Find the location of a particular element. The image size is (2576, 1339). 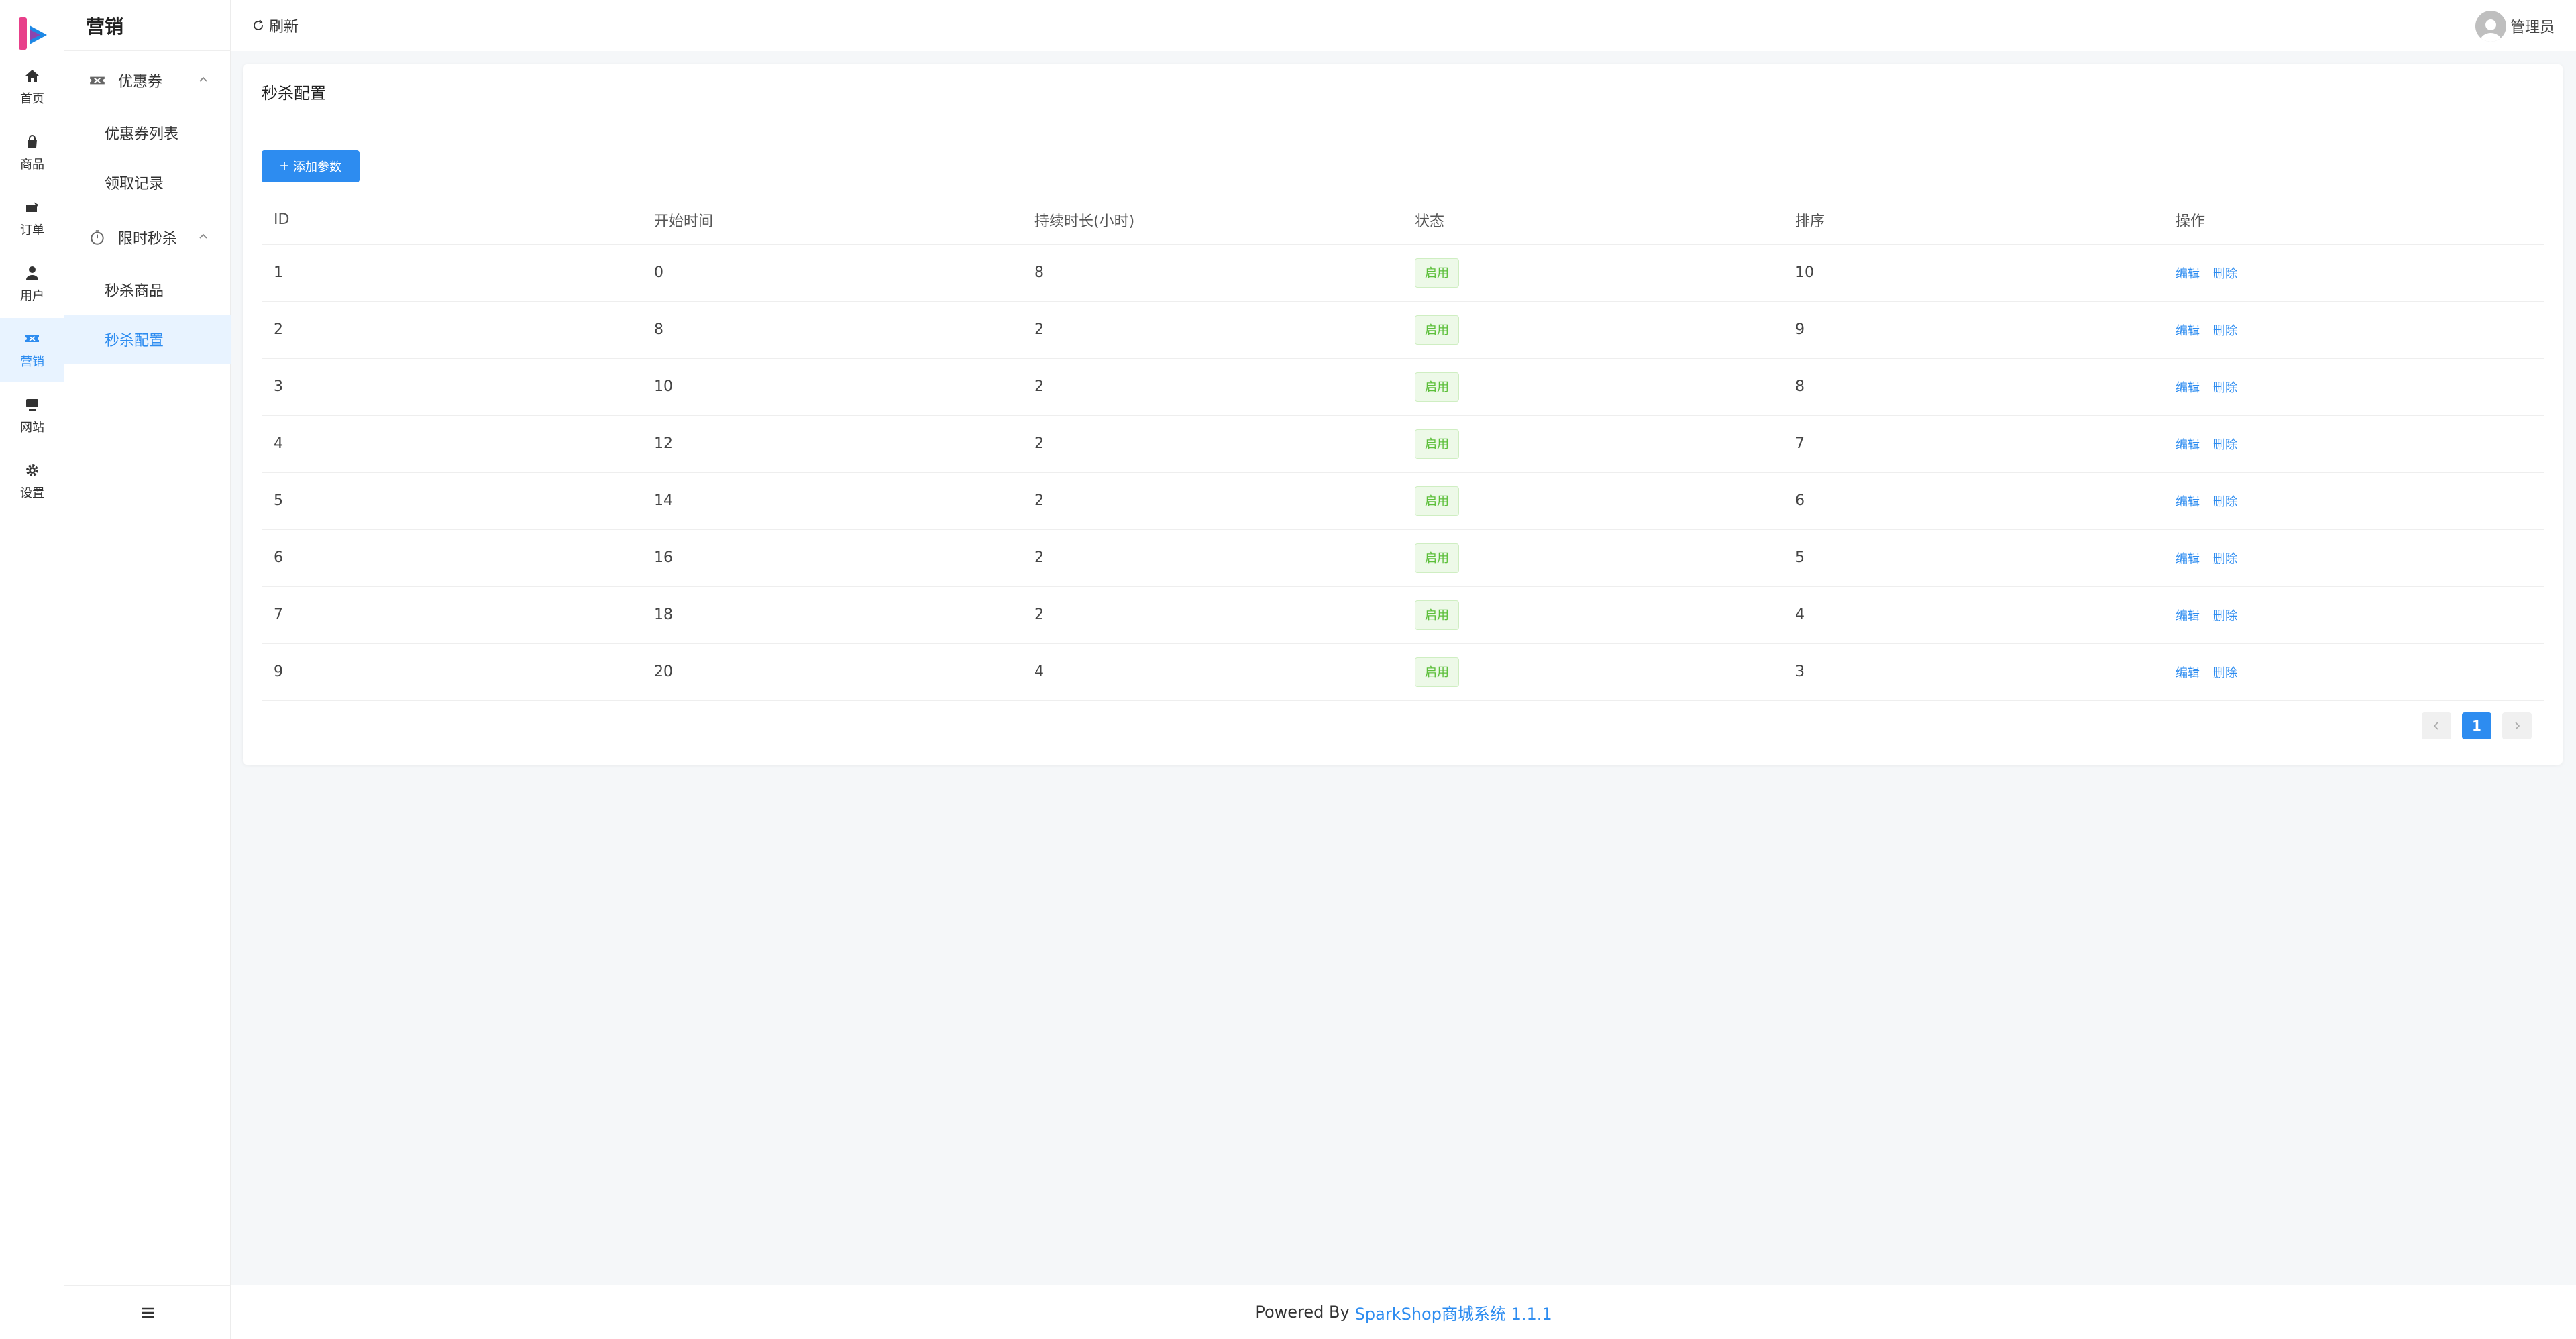

table-row: 1 0 8 启用 10 编辑 删除 is located at coordinates (1403, 273).